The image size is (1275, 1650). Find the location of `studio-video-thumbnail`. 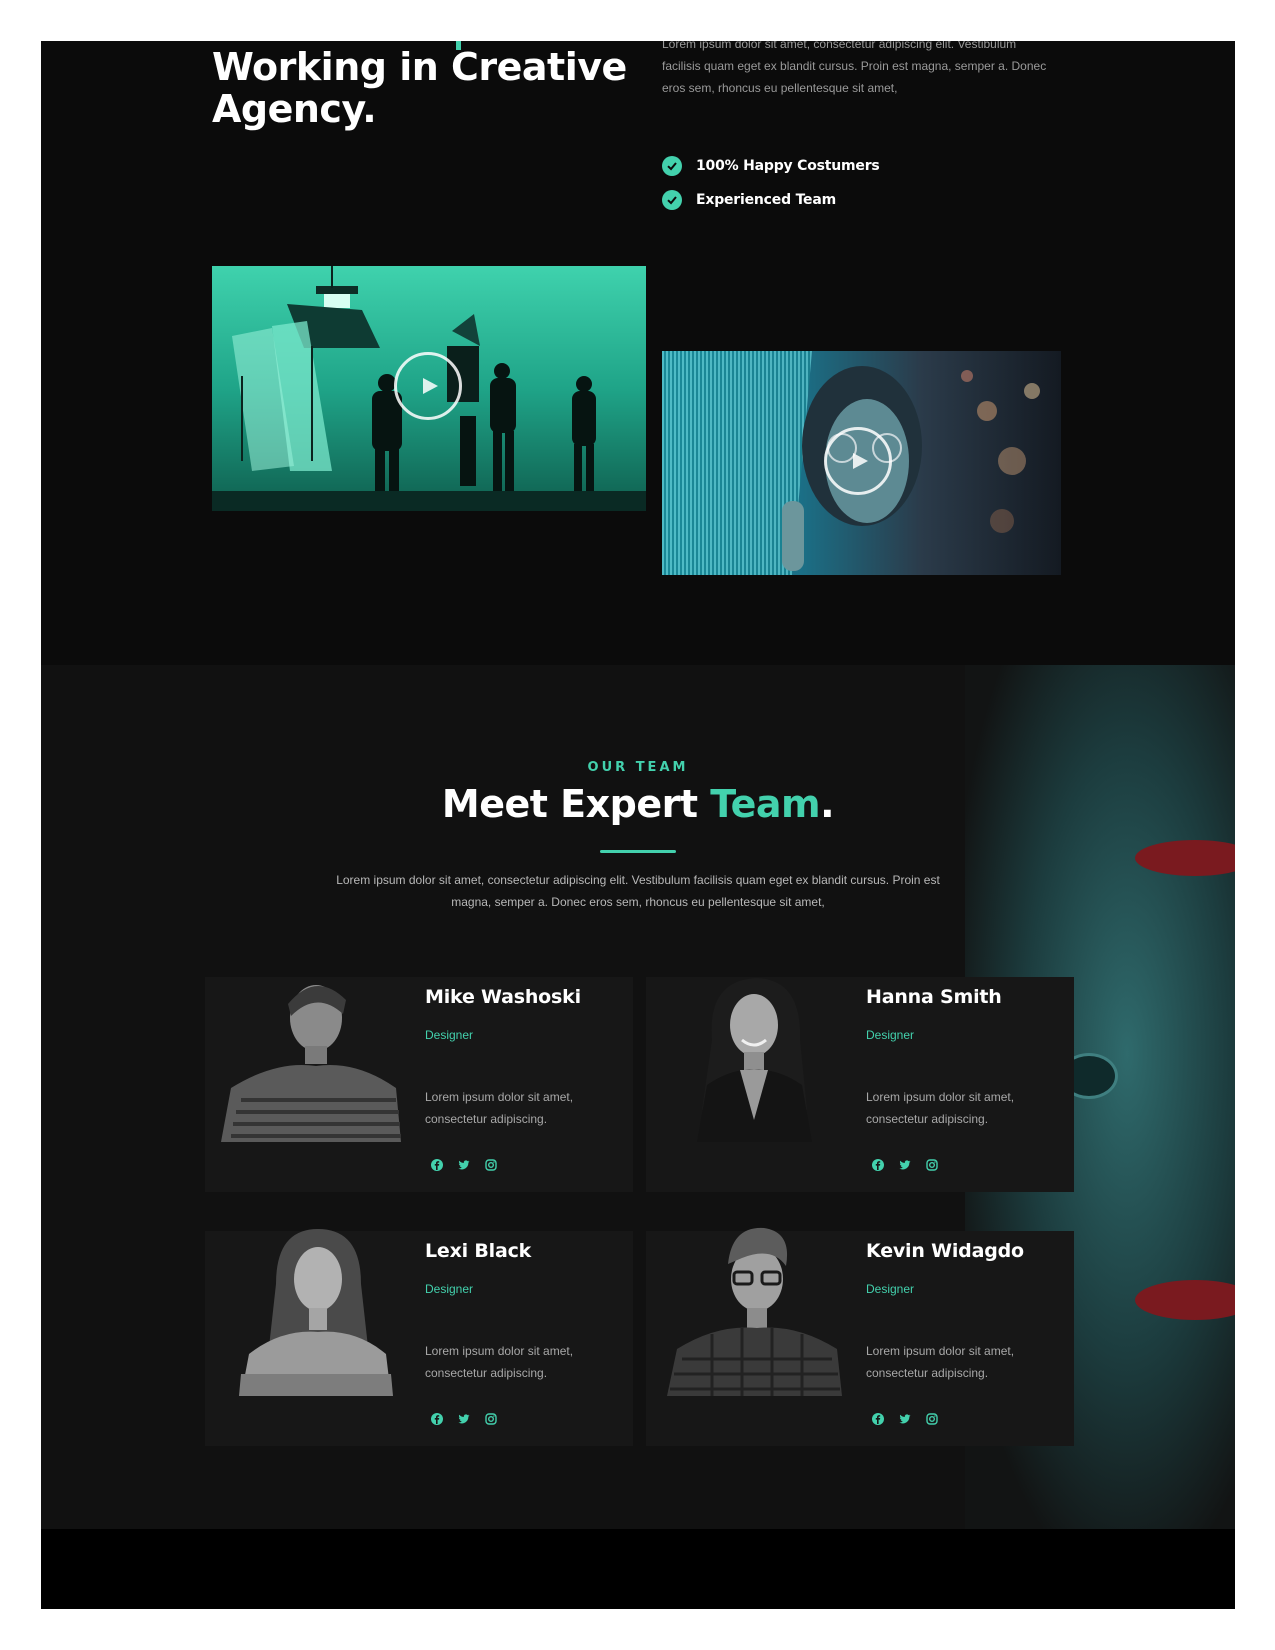

studio-video-thumbnail is located at coordinates (429, 388).